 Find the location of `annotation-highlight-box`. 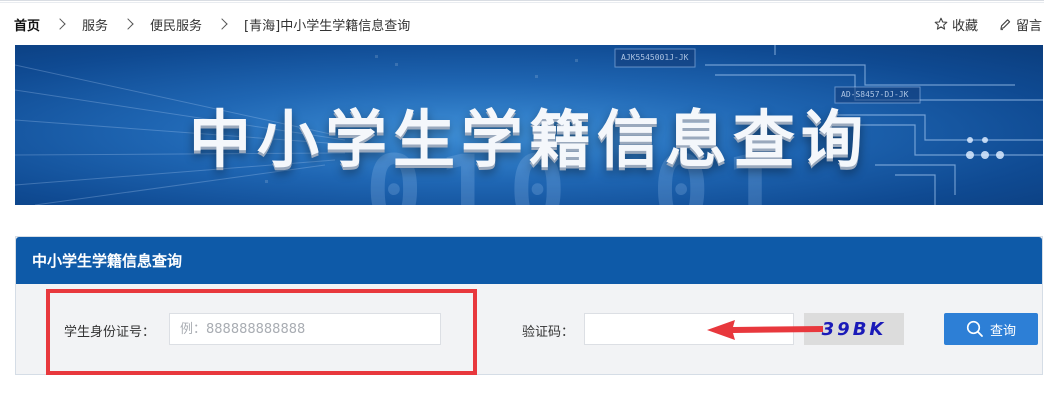

annotation-highlight-box is located at coordinates (261, 332).